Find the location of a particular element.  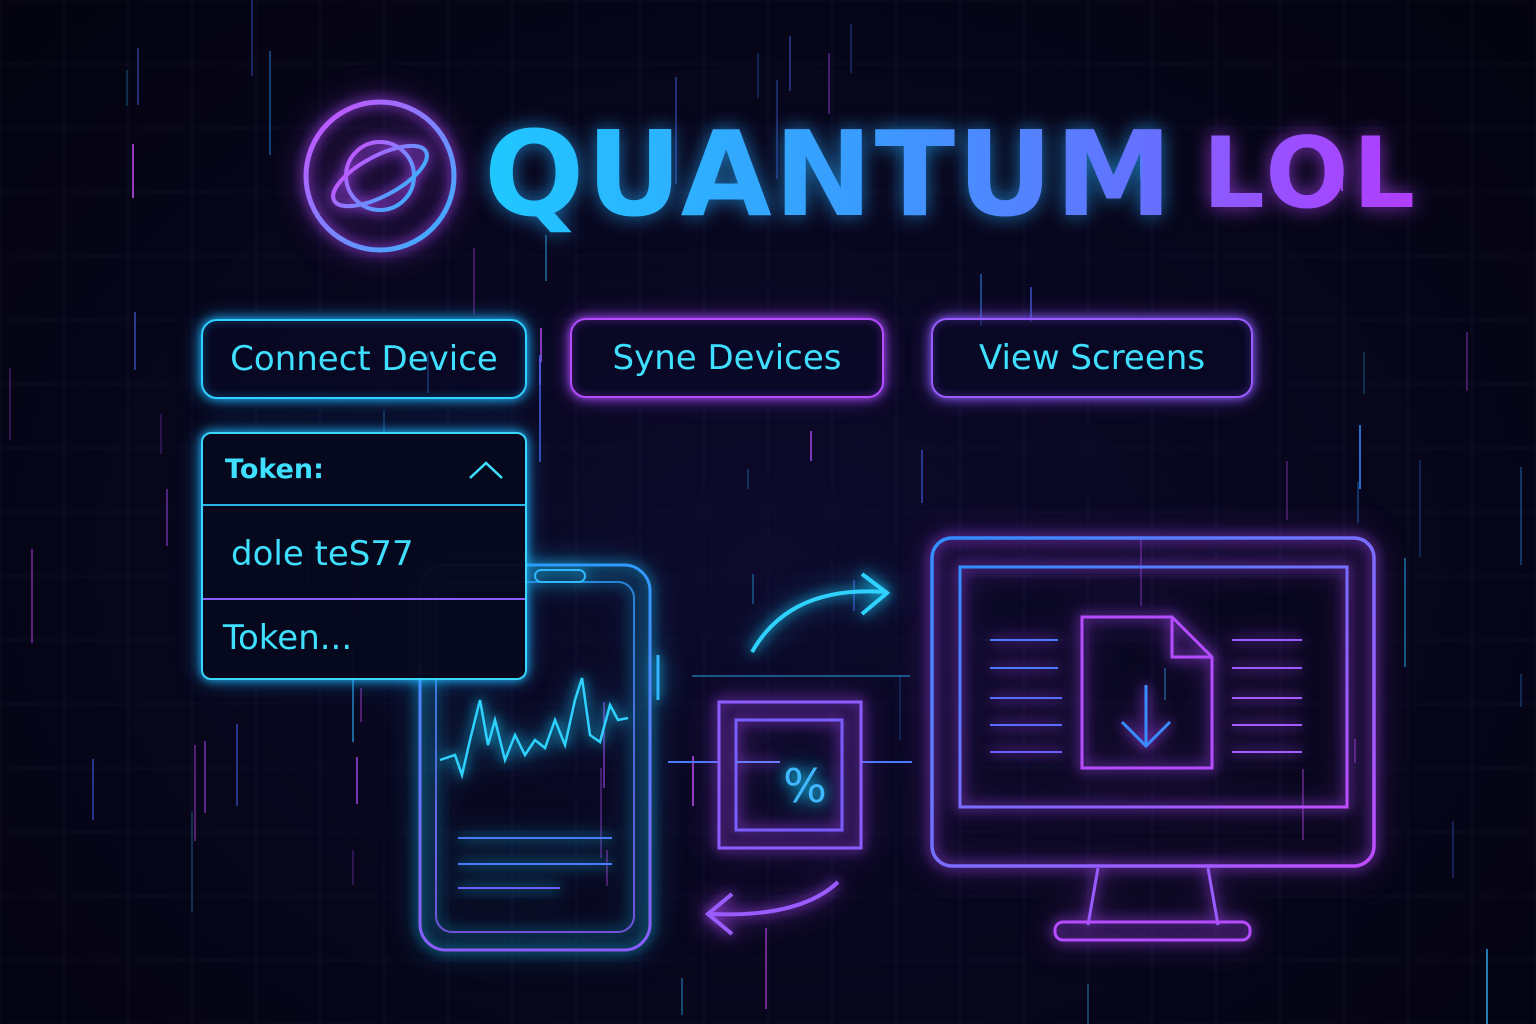

token-label: Token: is located at coordinates (274, 469).